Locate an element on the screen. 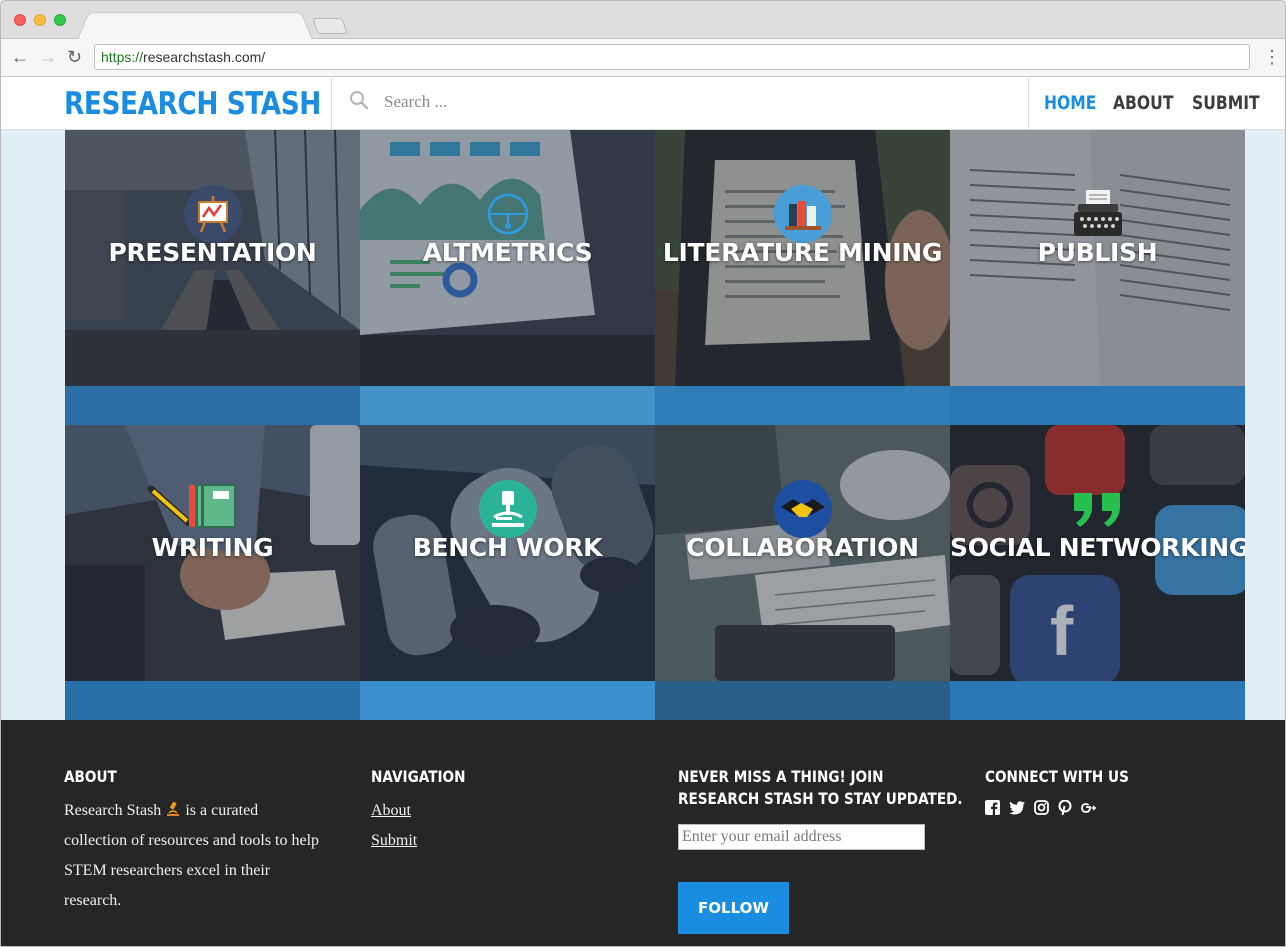 This screenshot has height=947, width=1286. minimize-window-button is located at coordinates (40, 20).